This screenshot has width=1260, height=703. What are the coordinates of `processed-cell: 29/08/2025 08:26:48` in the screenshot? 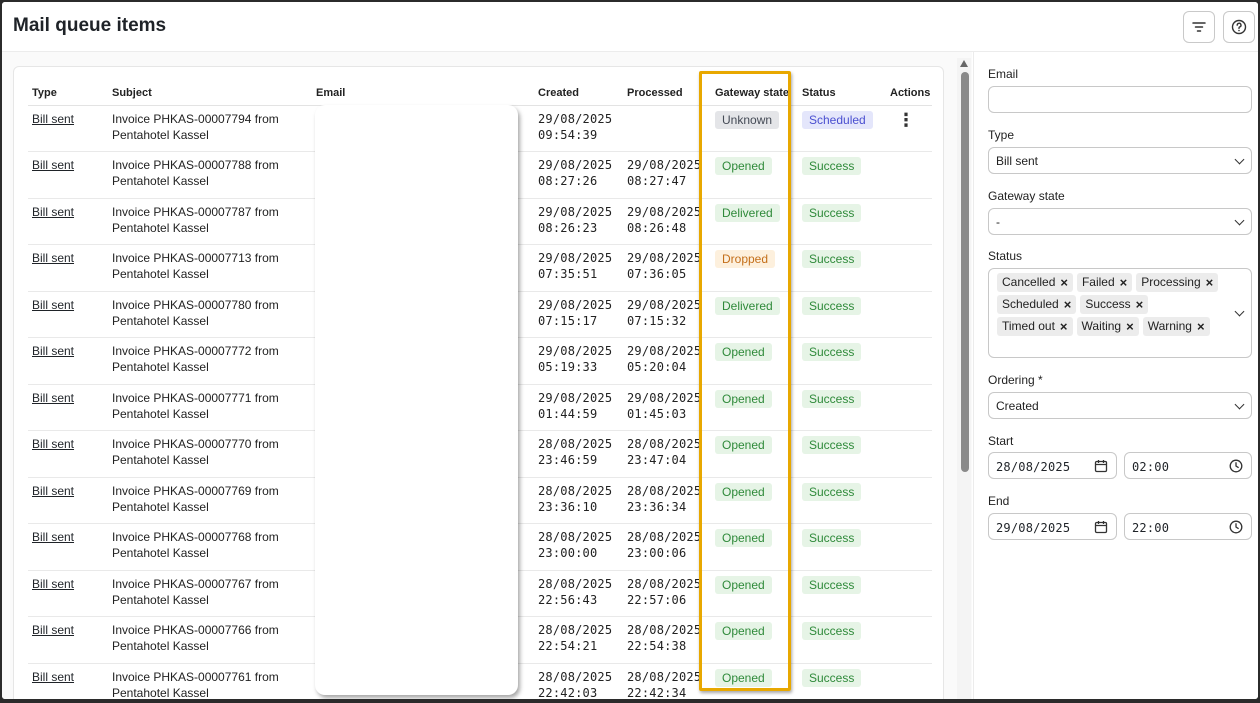 It's located at (667, 221).